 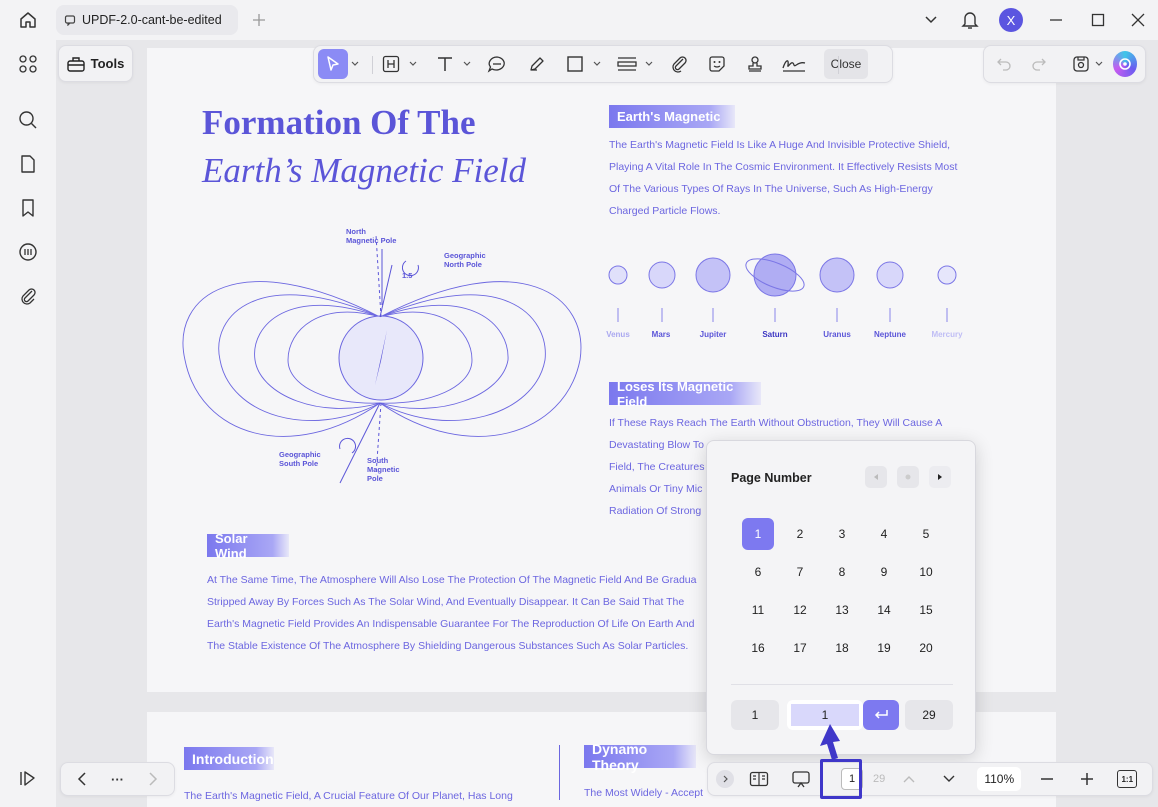 What do you see at coordinates (1098, 20) in the screenshot?
I see `maximize-icon` at bounding box center [1098, 20].